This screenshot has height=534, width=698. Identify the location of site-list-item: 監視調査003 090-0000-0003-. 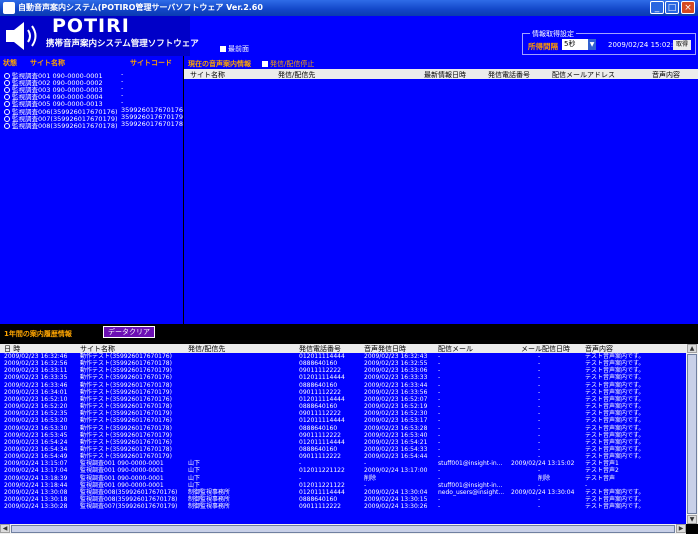
(93, 89).